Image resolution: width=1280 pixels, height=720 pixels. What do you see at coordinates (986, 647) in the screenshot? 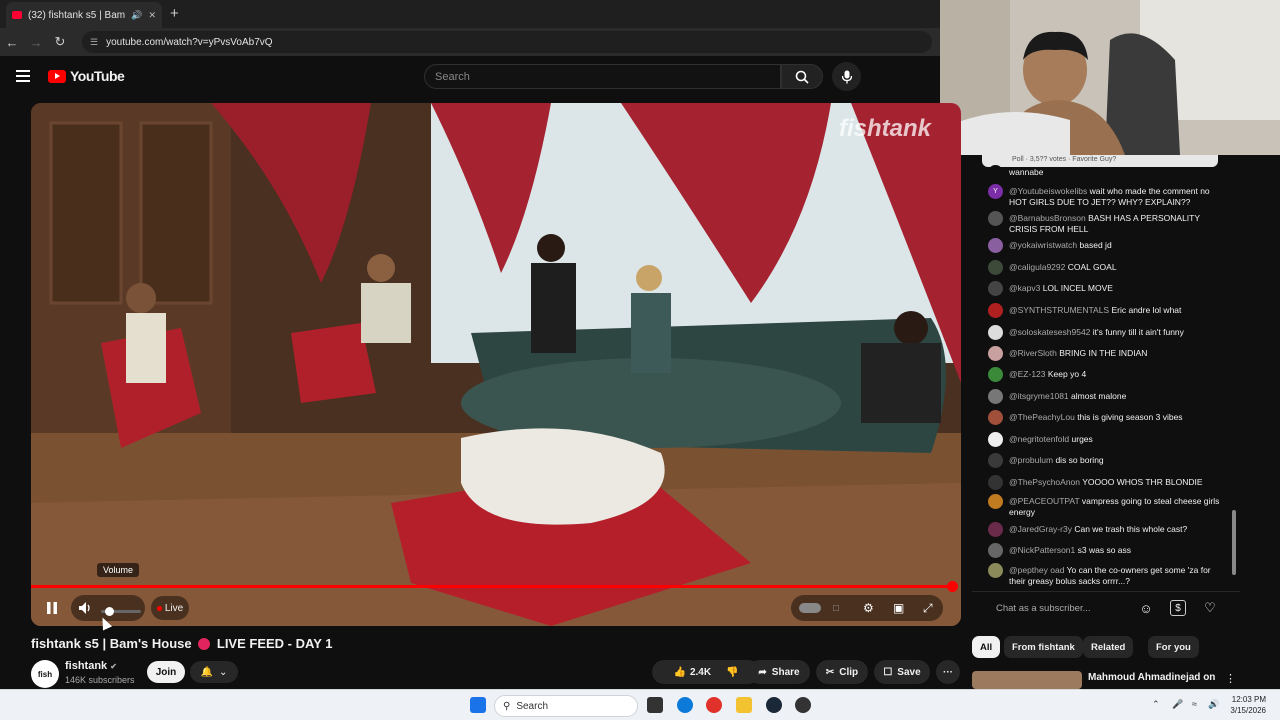
I see `chip-all: All` at bounding box center [986, 647].